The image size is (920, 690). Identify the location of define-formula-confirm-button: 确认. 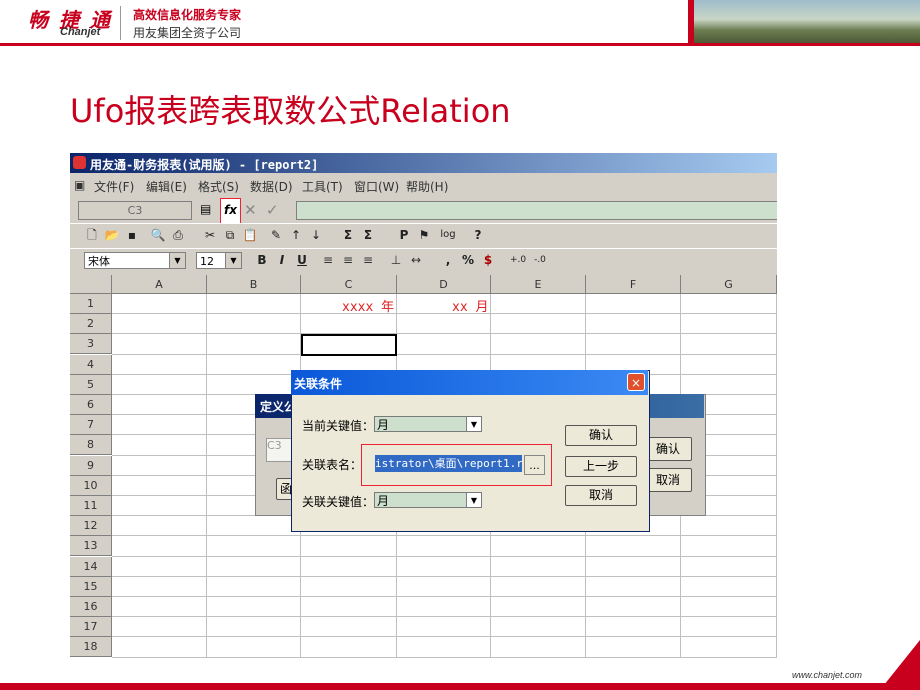
(668, 449).